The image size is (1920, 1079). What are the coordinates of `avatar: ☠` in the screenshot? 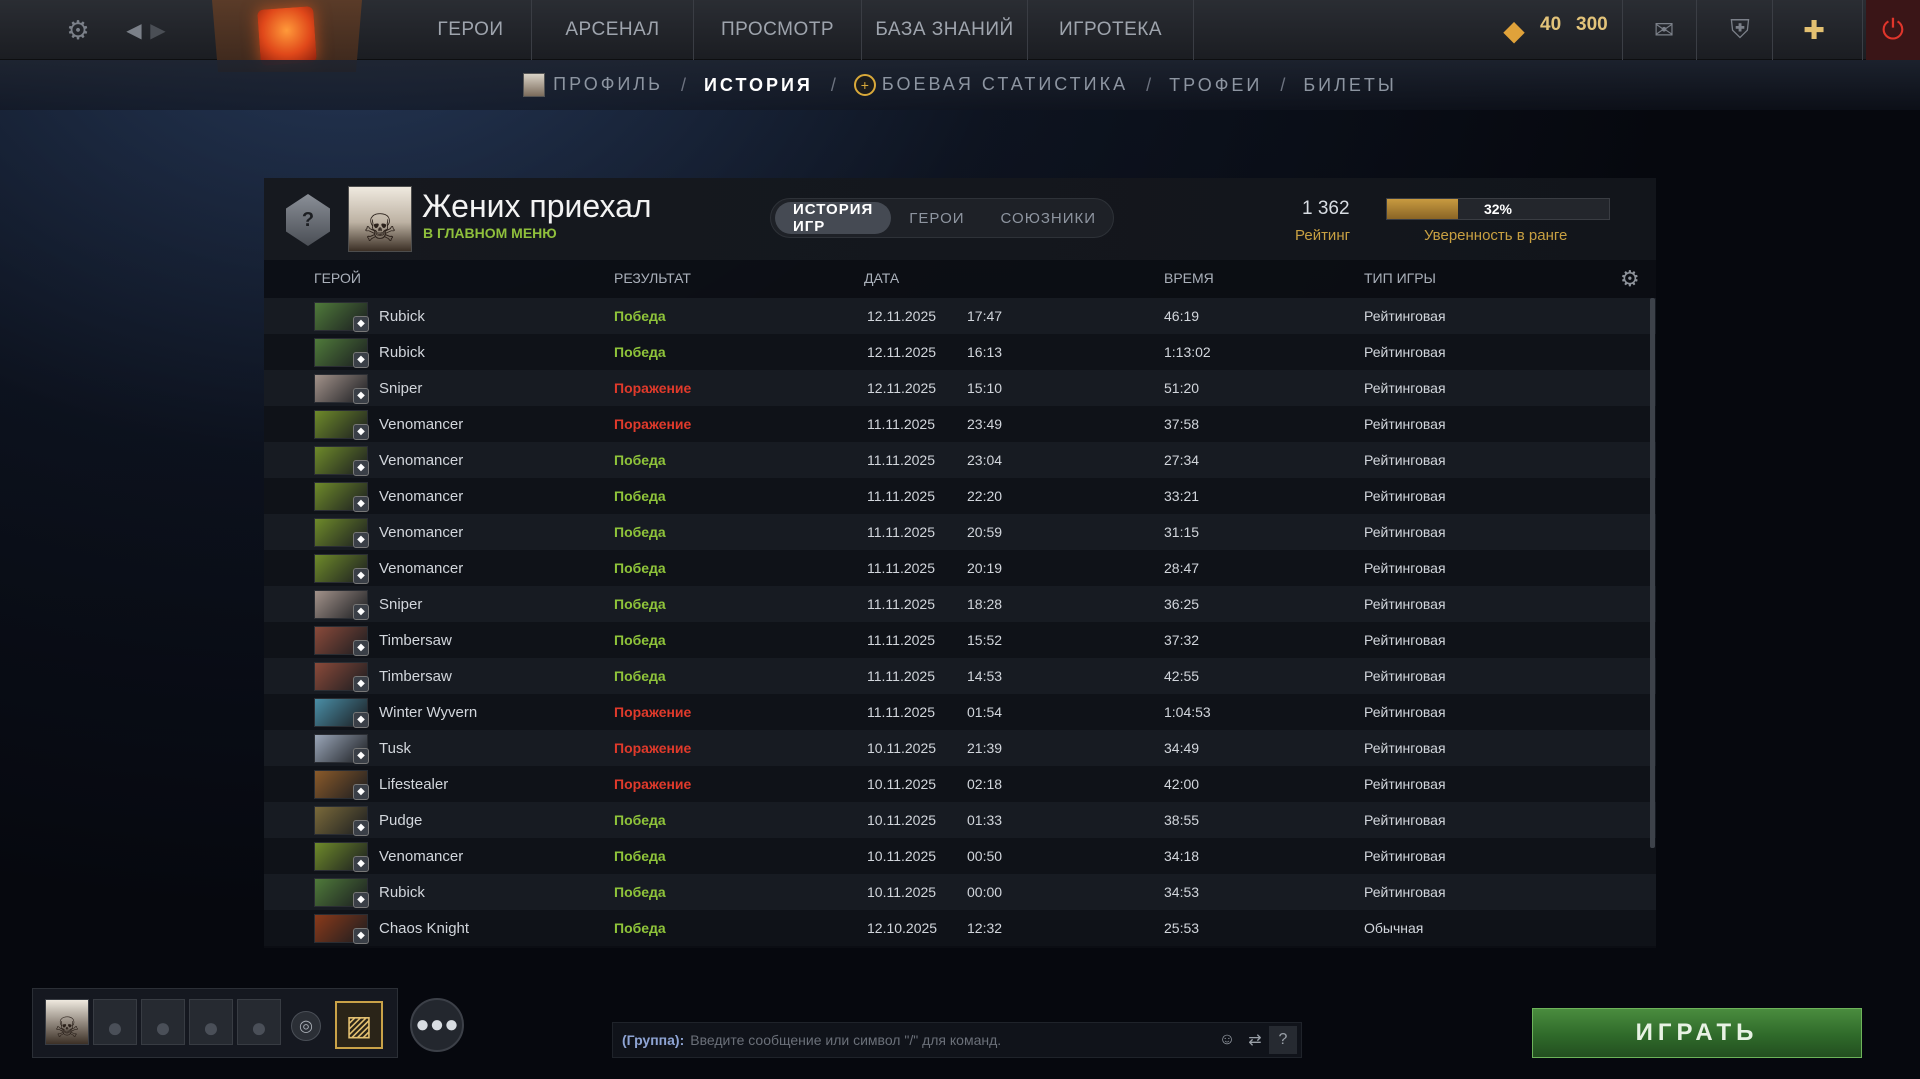 It's located at (380, 219).